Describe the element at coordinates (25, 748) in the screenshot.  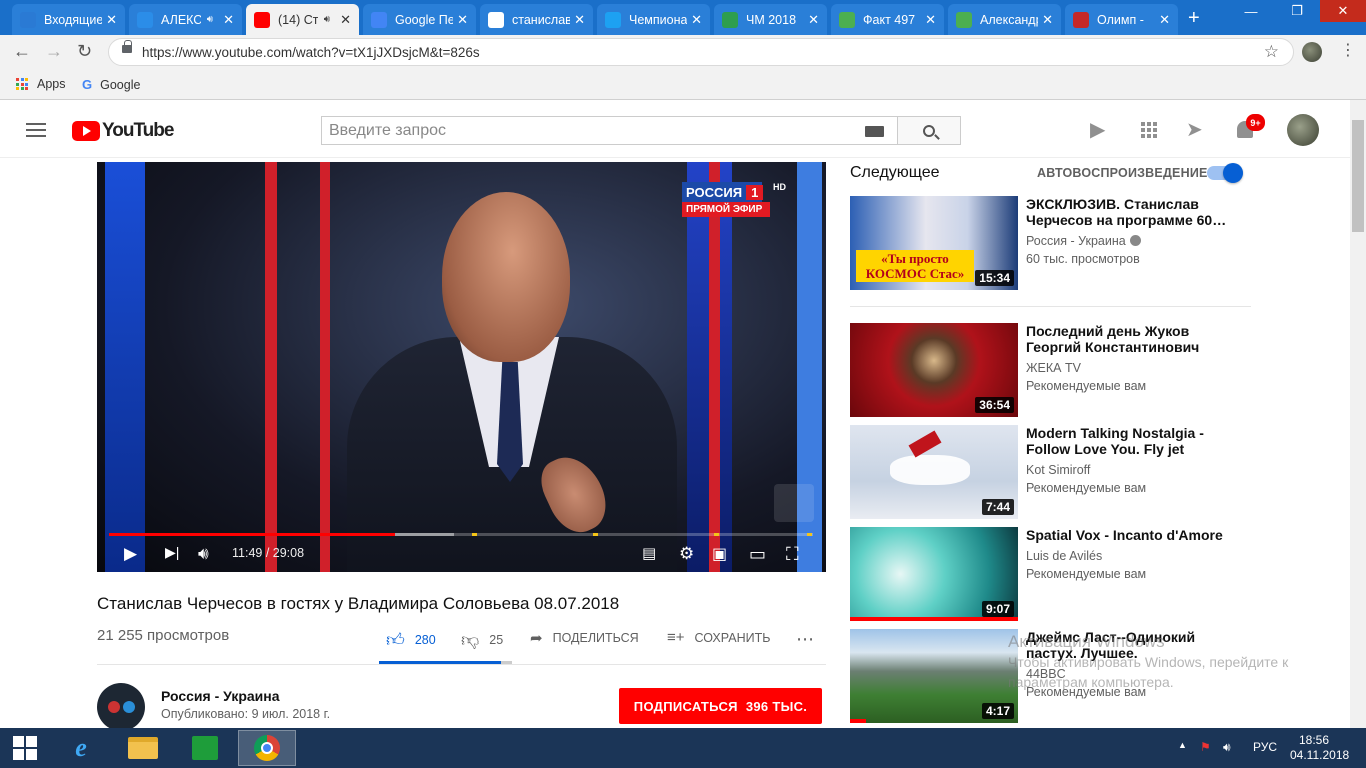
I see `start-button` at that location.